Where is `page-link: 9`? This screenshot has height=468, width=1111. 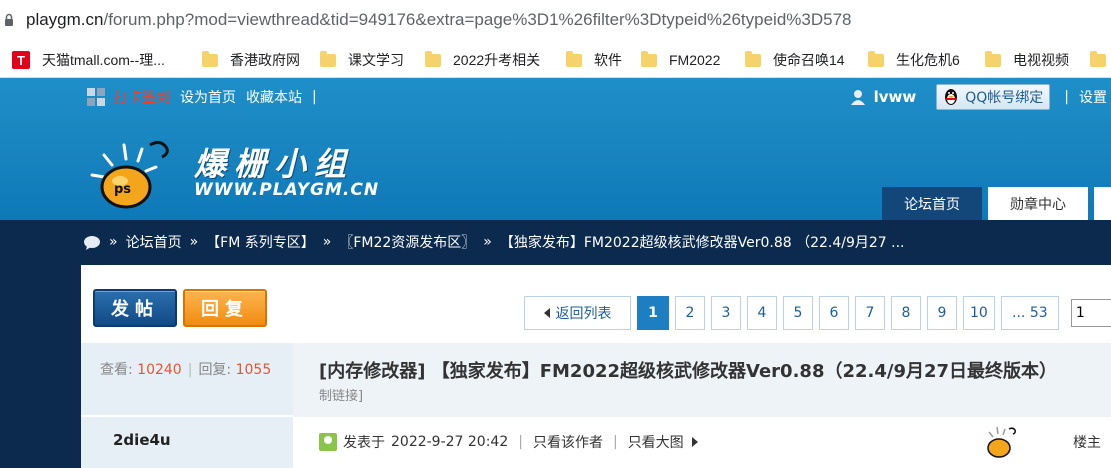
page-link: 9 is located at coordinates (942, 313).